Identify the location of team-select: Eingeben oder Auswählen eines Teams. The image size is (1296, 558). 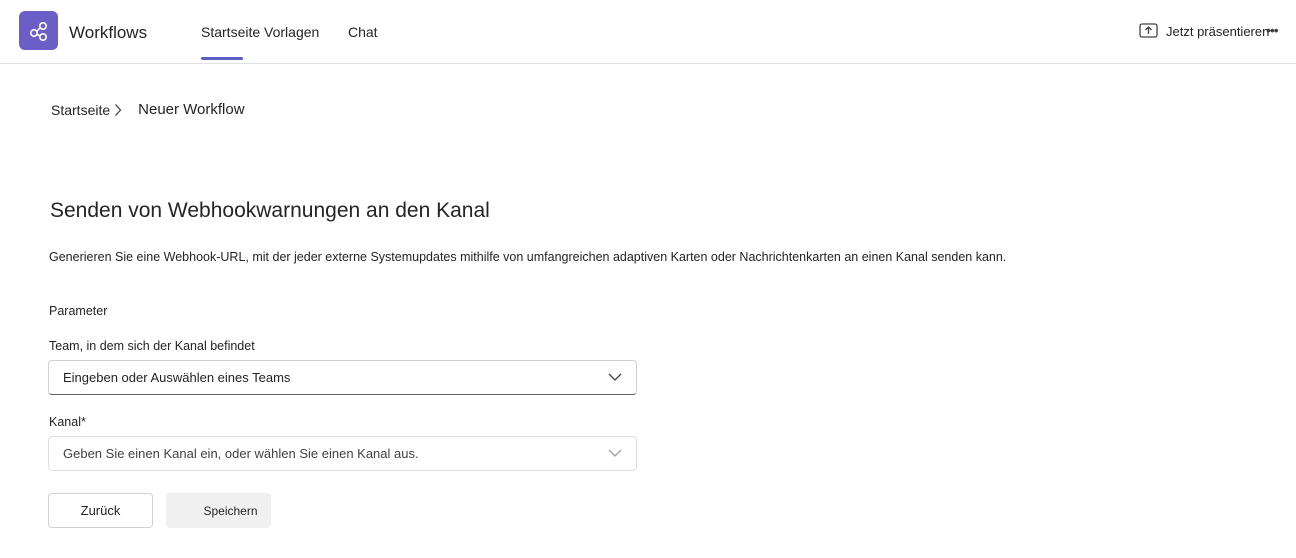
(342, 377).